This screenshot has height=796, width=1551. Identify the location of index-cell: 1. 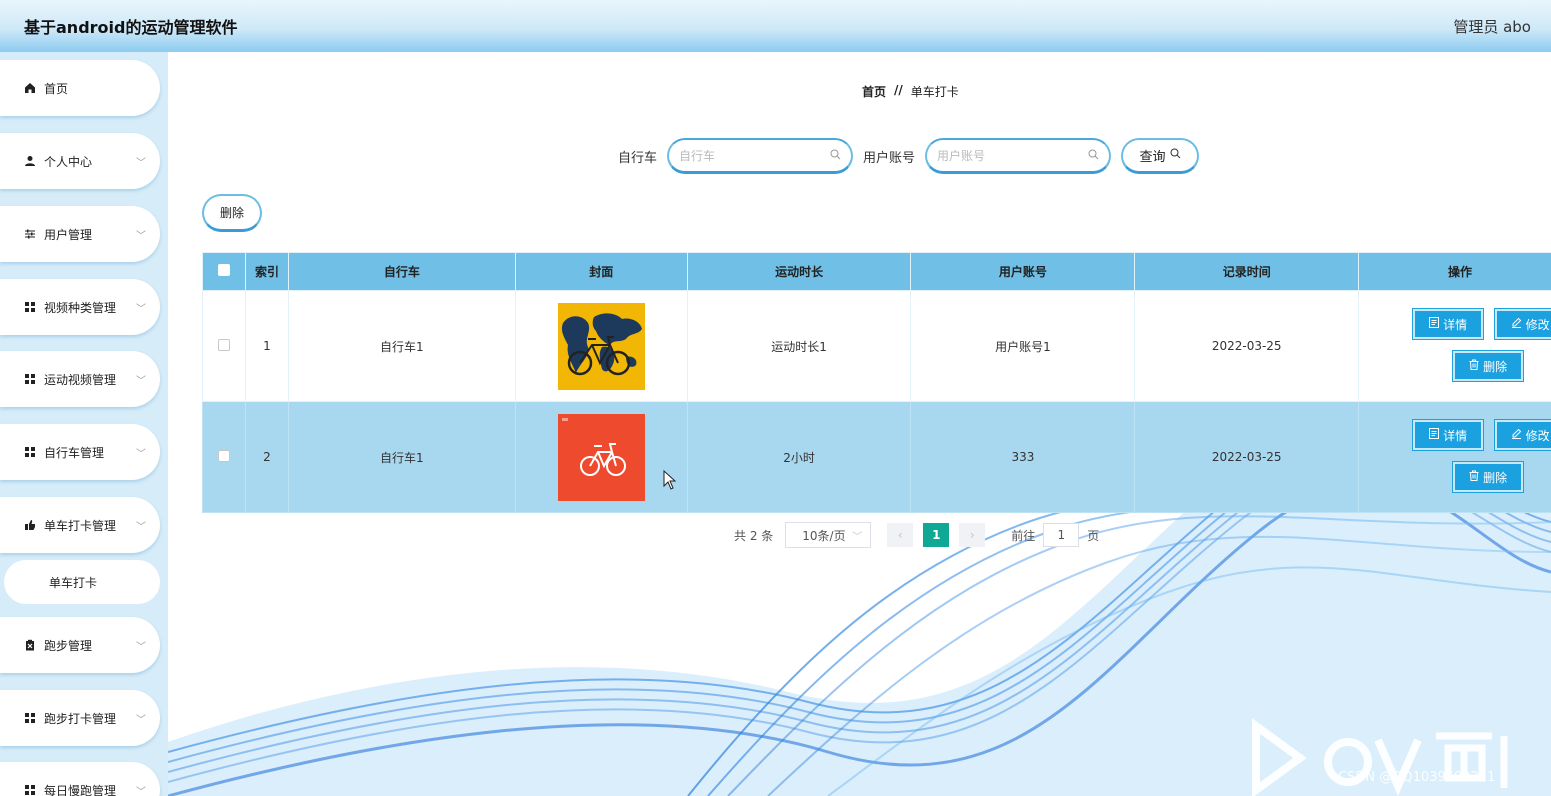
(266, 346).